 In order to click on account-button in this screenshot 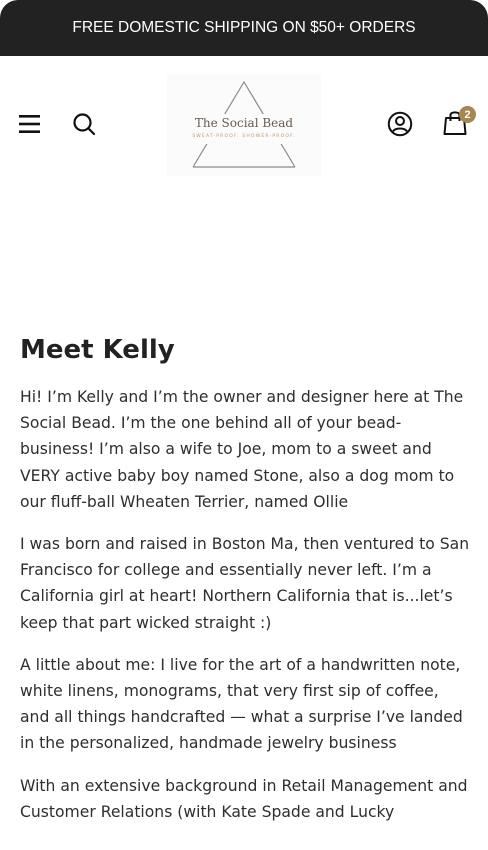, I will do `click(400, 124)`.